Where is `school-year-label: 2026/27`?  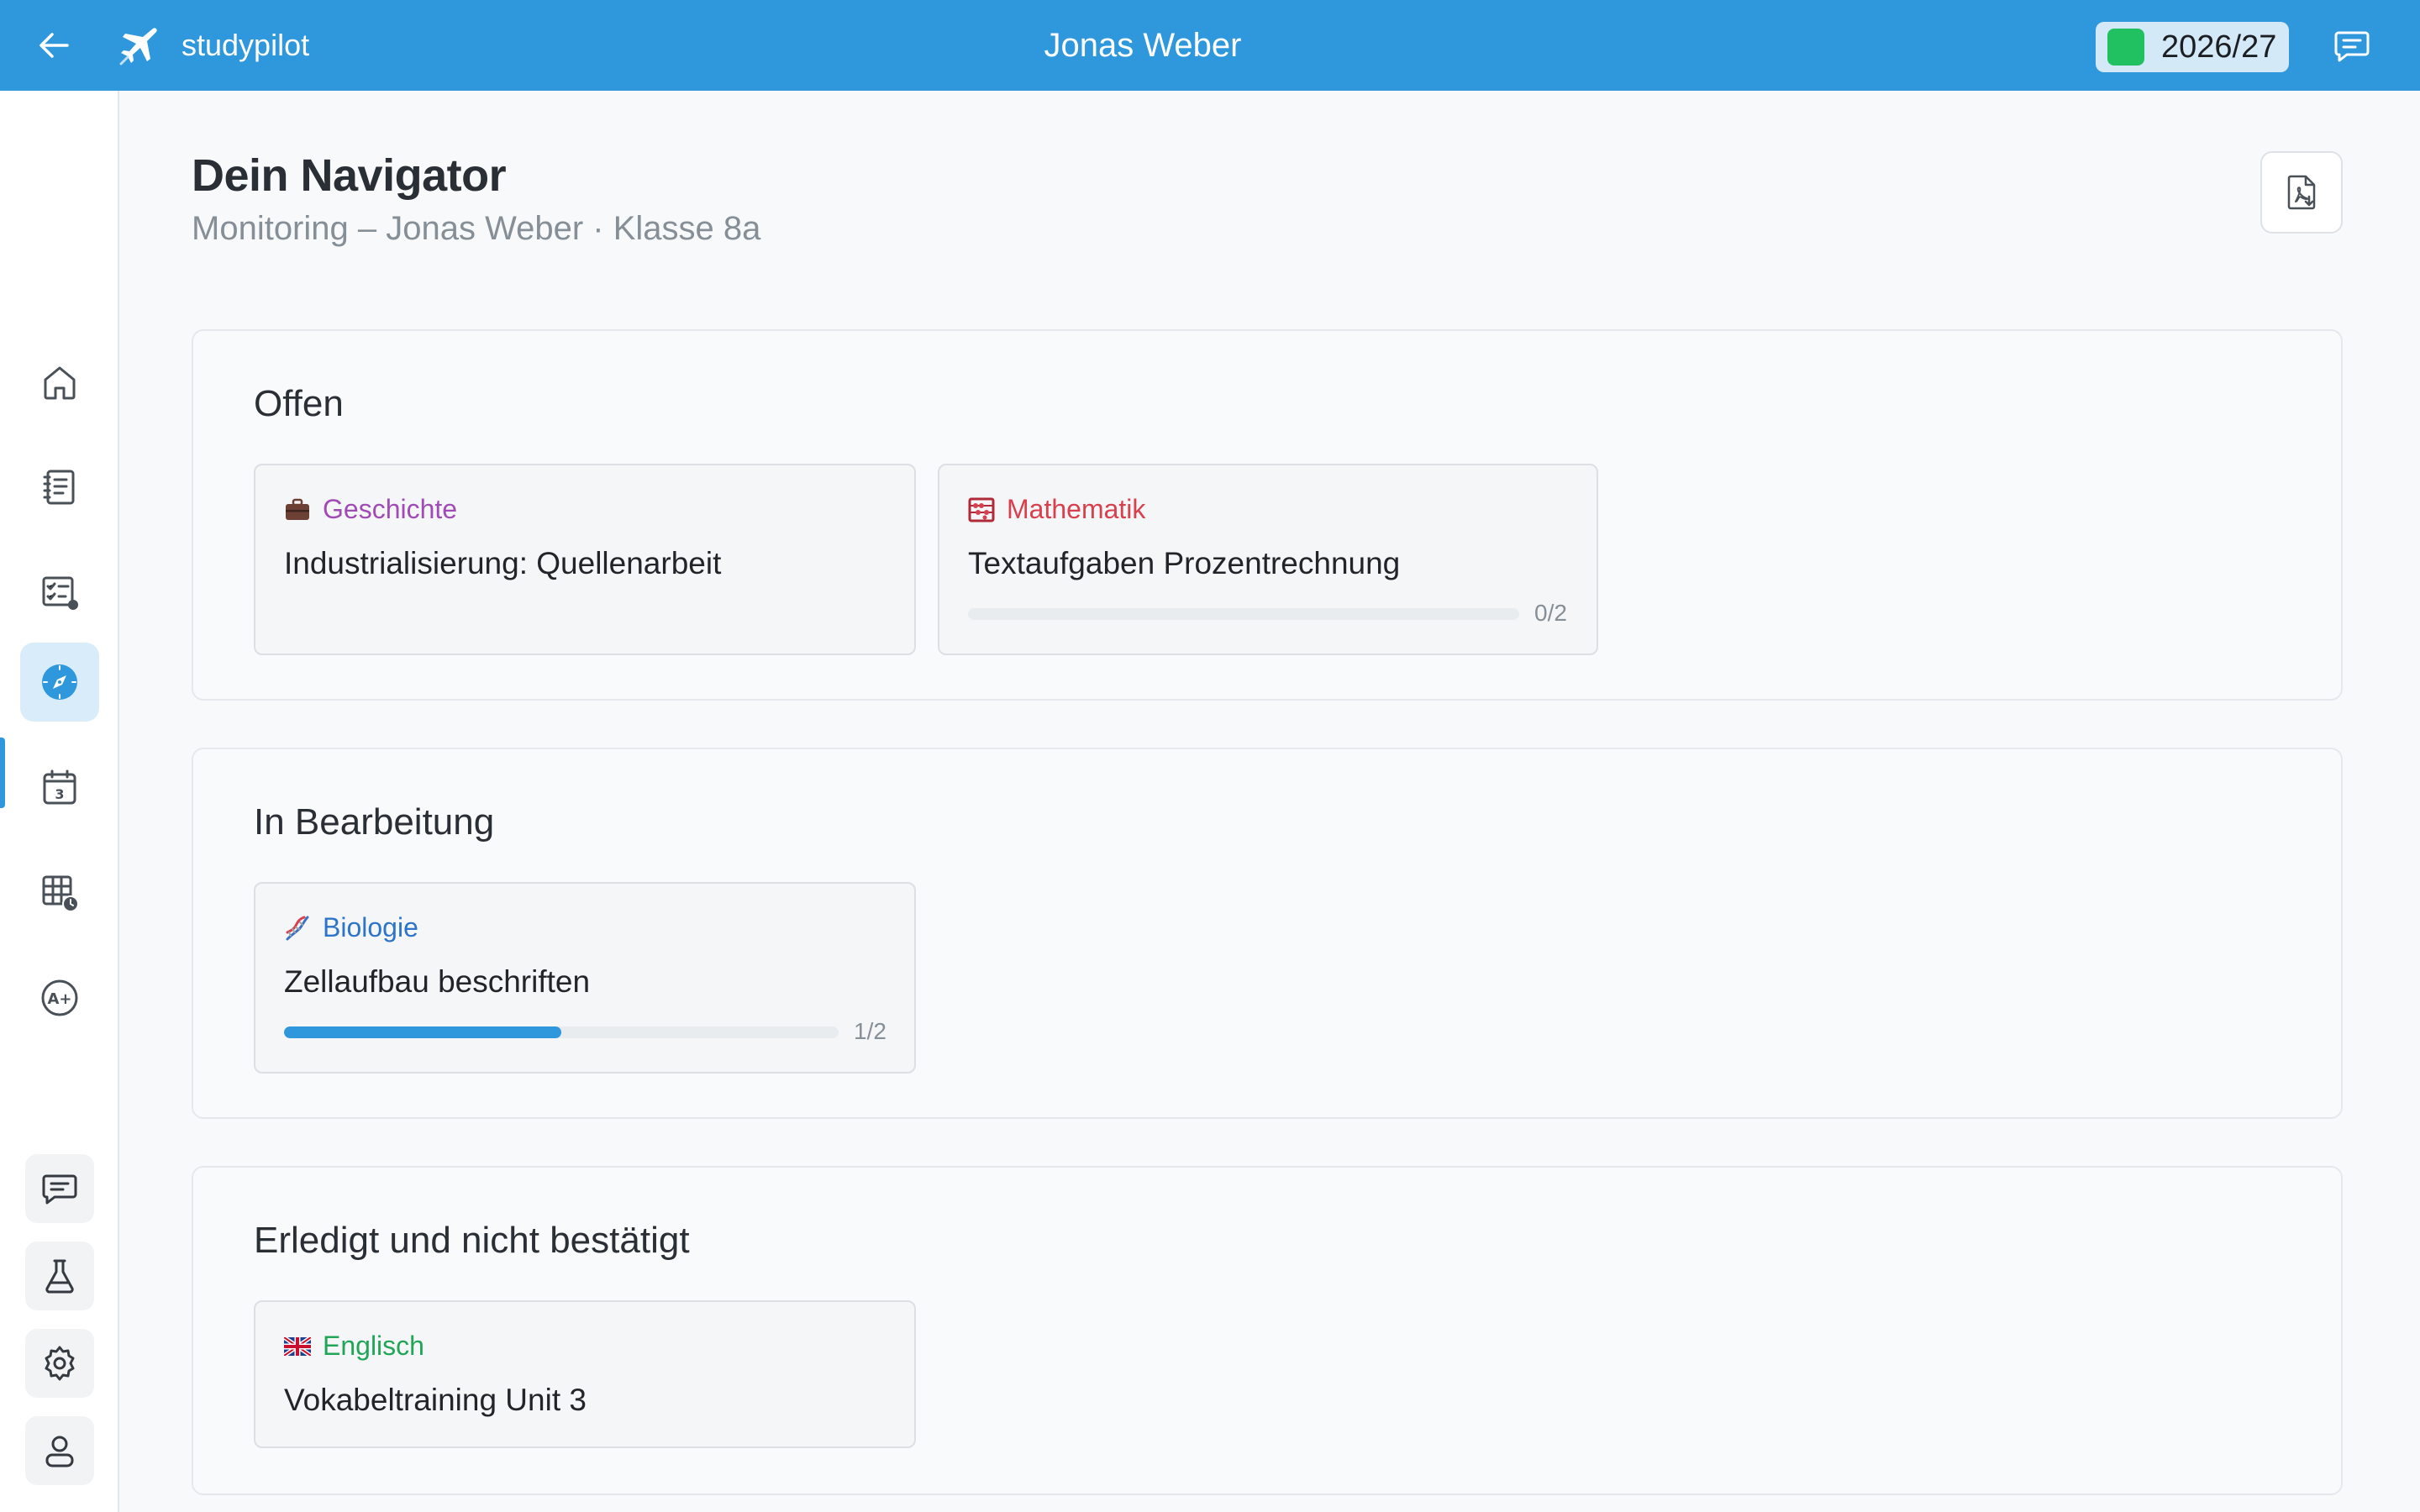
school-year-label: 2026/27 is located at coordinates (2219, 47).